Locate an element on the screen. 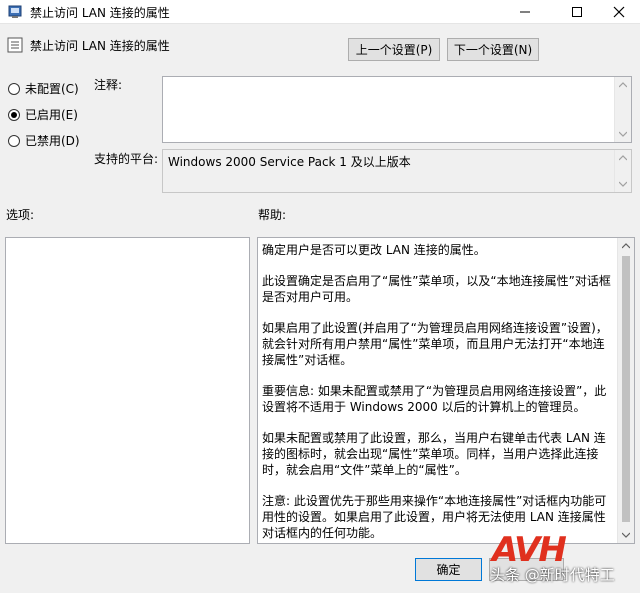 This screenshot has height=593, width=640. scroll-thumb is located at coordinates (626, 389).